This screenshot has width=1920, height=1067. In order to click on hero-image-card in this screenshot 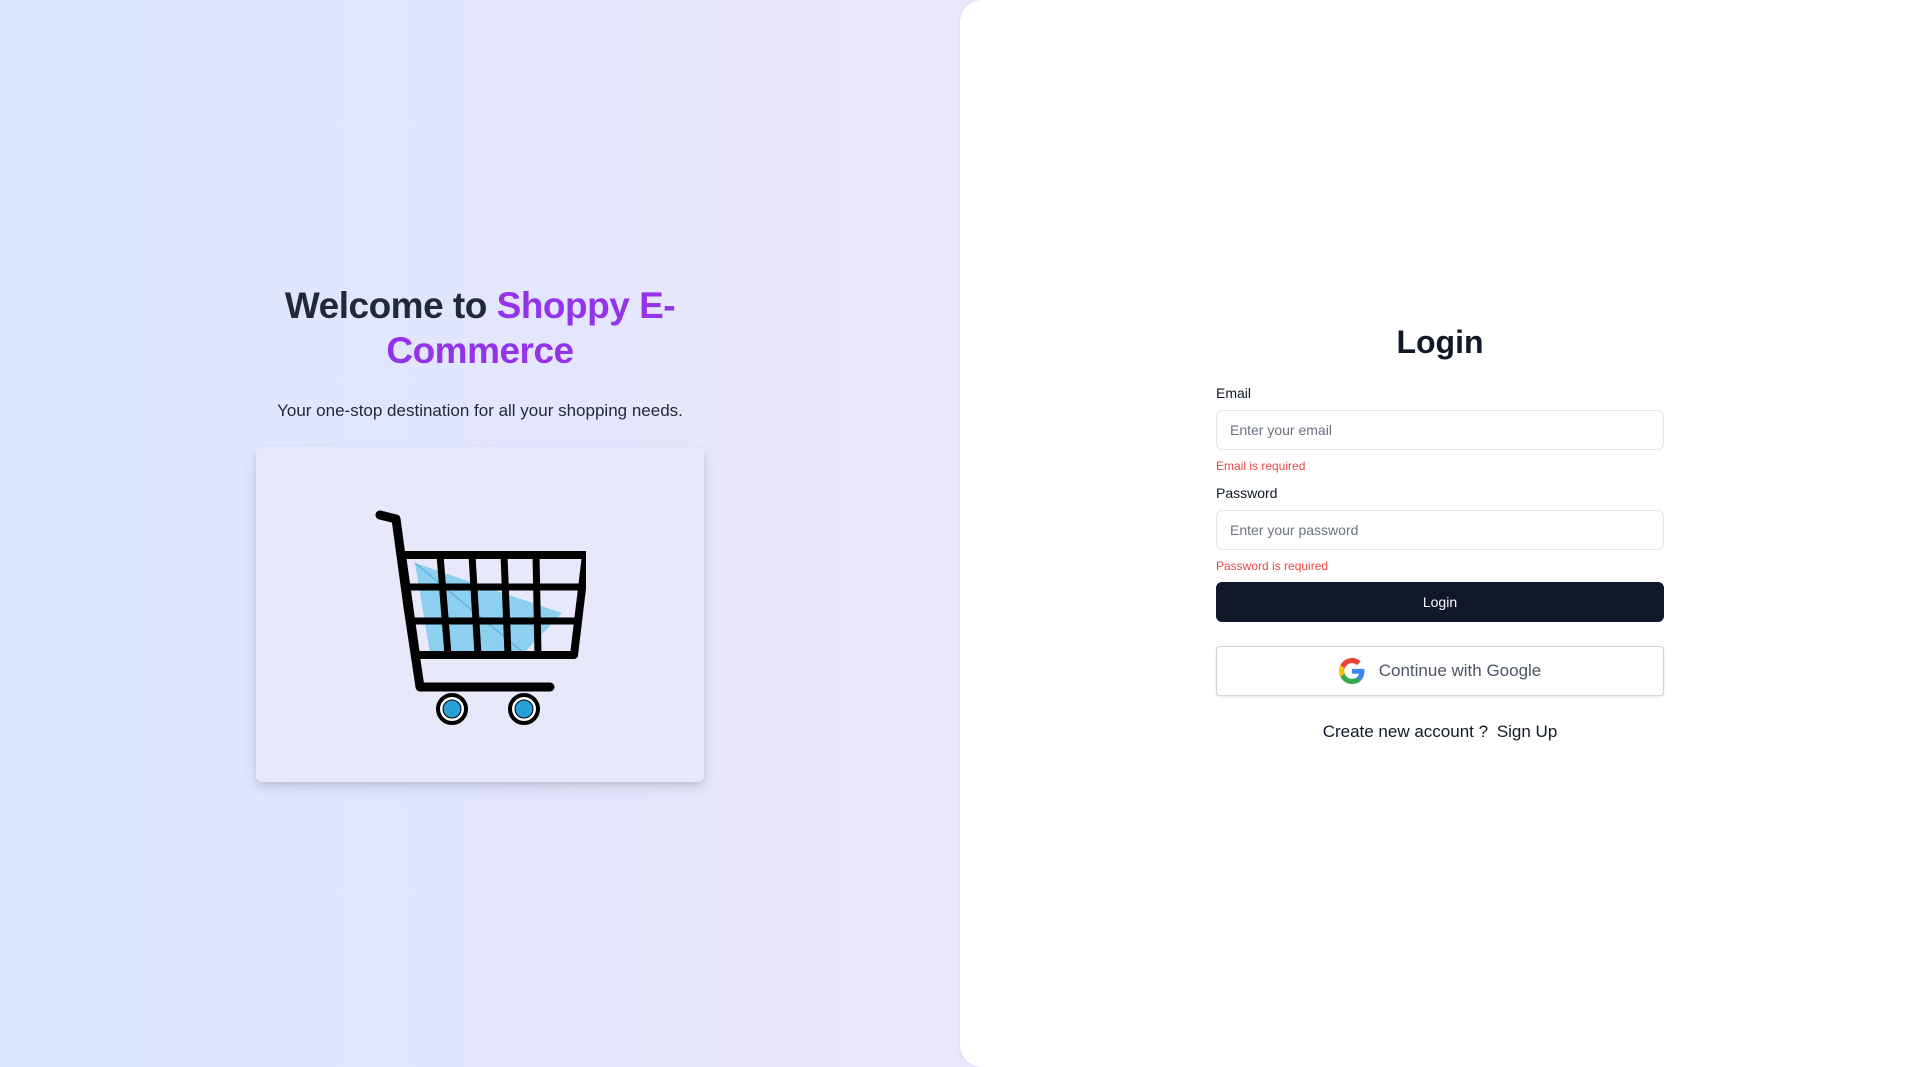, I will do `click(480, 614)`.